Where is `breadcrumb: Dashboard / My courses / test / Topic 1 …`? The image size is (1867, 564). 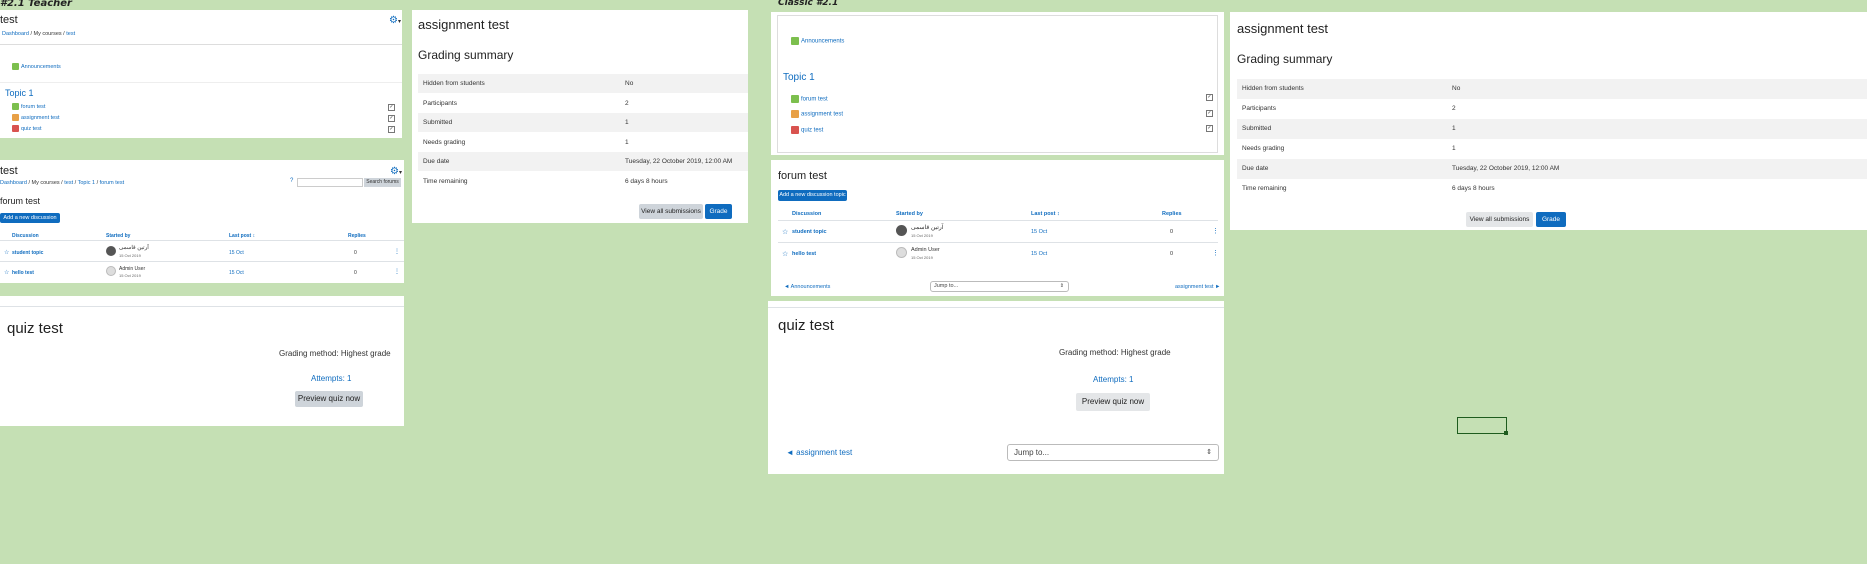 breadcrumb: Dashboard / My courses / test / Topic 1 … is located at coordinates (62, 183).